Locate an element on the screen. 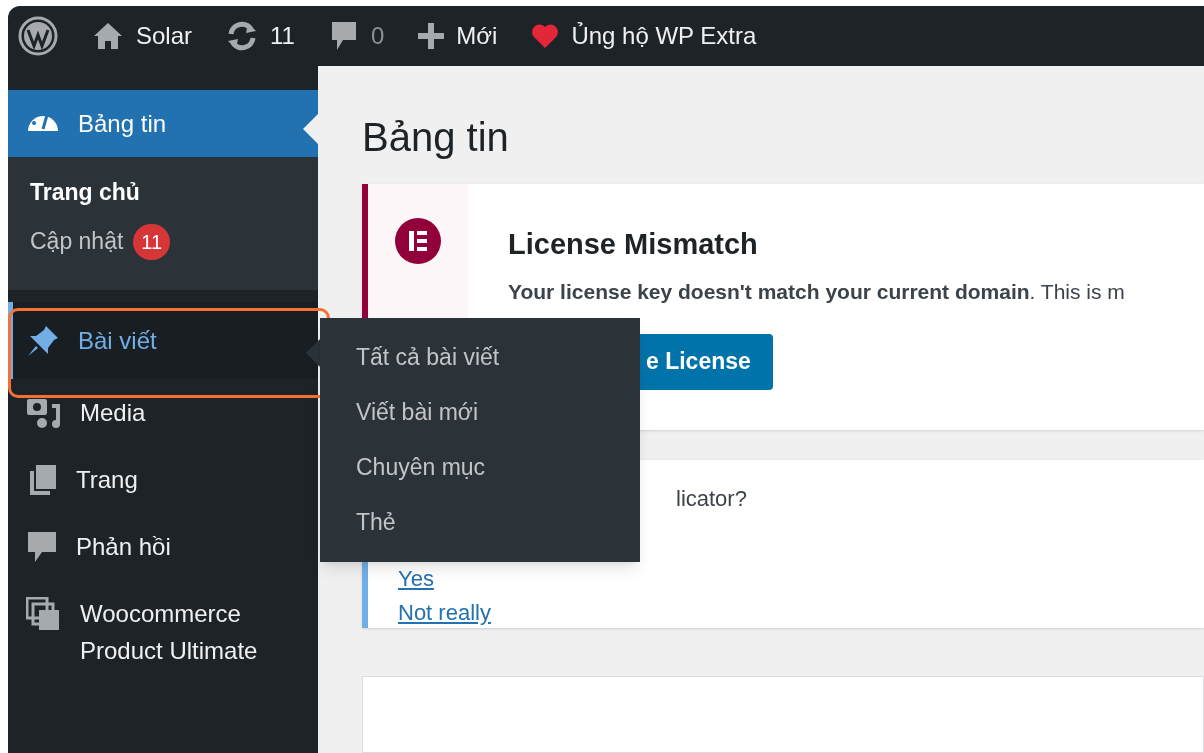  notice-link: Not really is located at coordinates (444, 612).